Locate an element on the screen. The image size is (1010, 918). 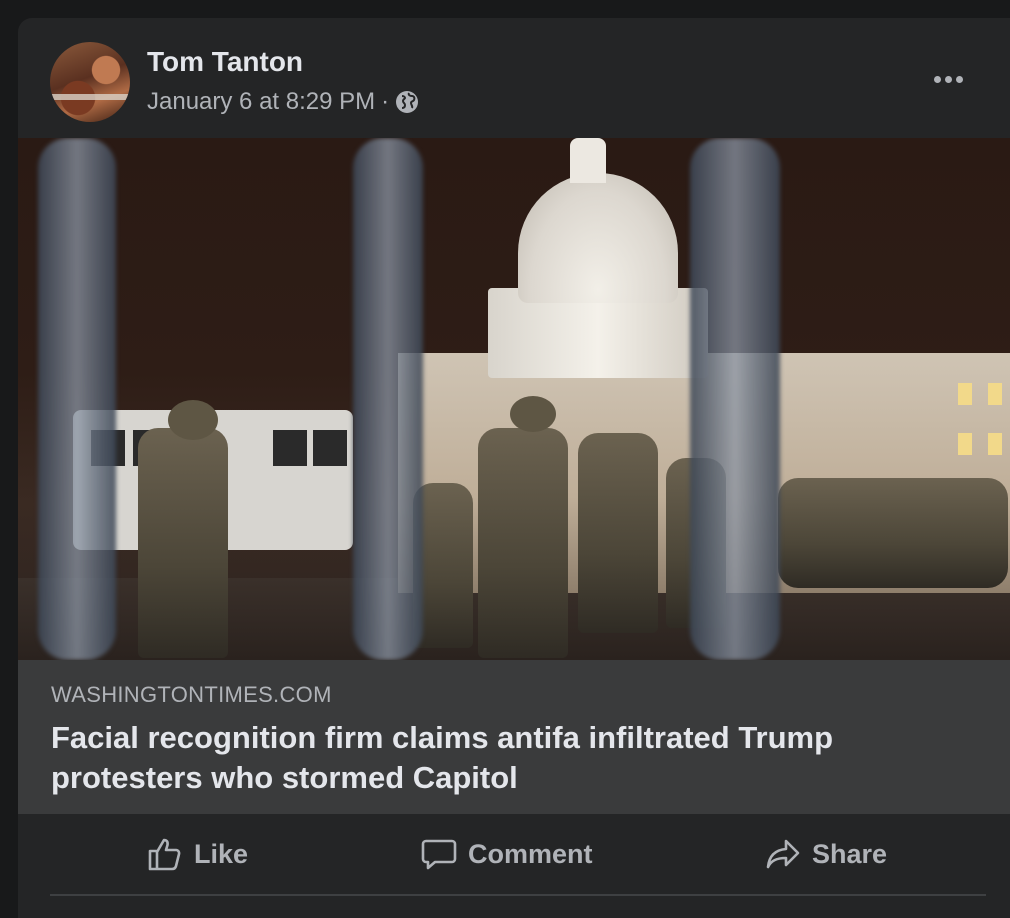
comment-button: Comment is located at coordinates (506, 854).